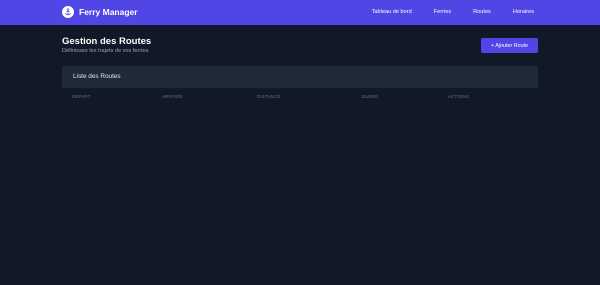 Image resolution: width=600 pixels, height=285 pixels. Describe the element at coordinates (107, 41) in the screenshot. I see `page-title: Gestion des Routes` at that location.